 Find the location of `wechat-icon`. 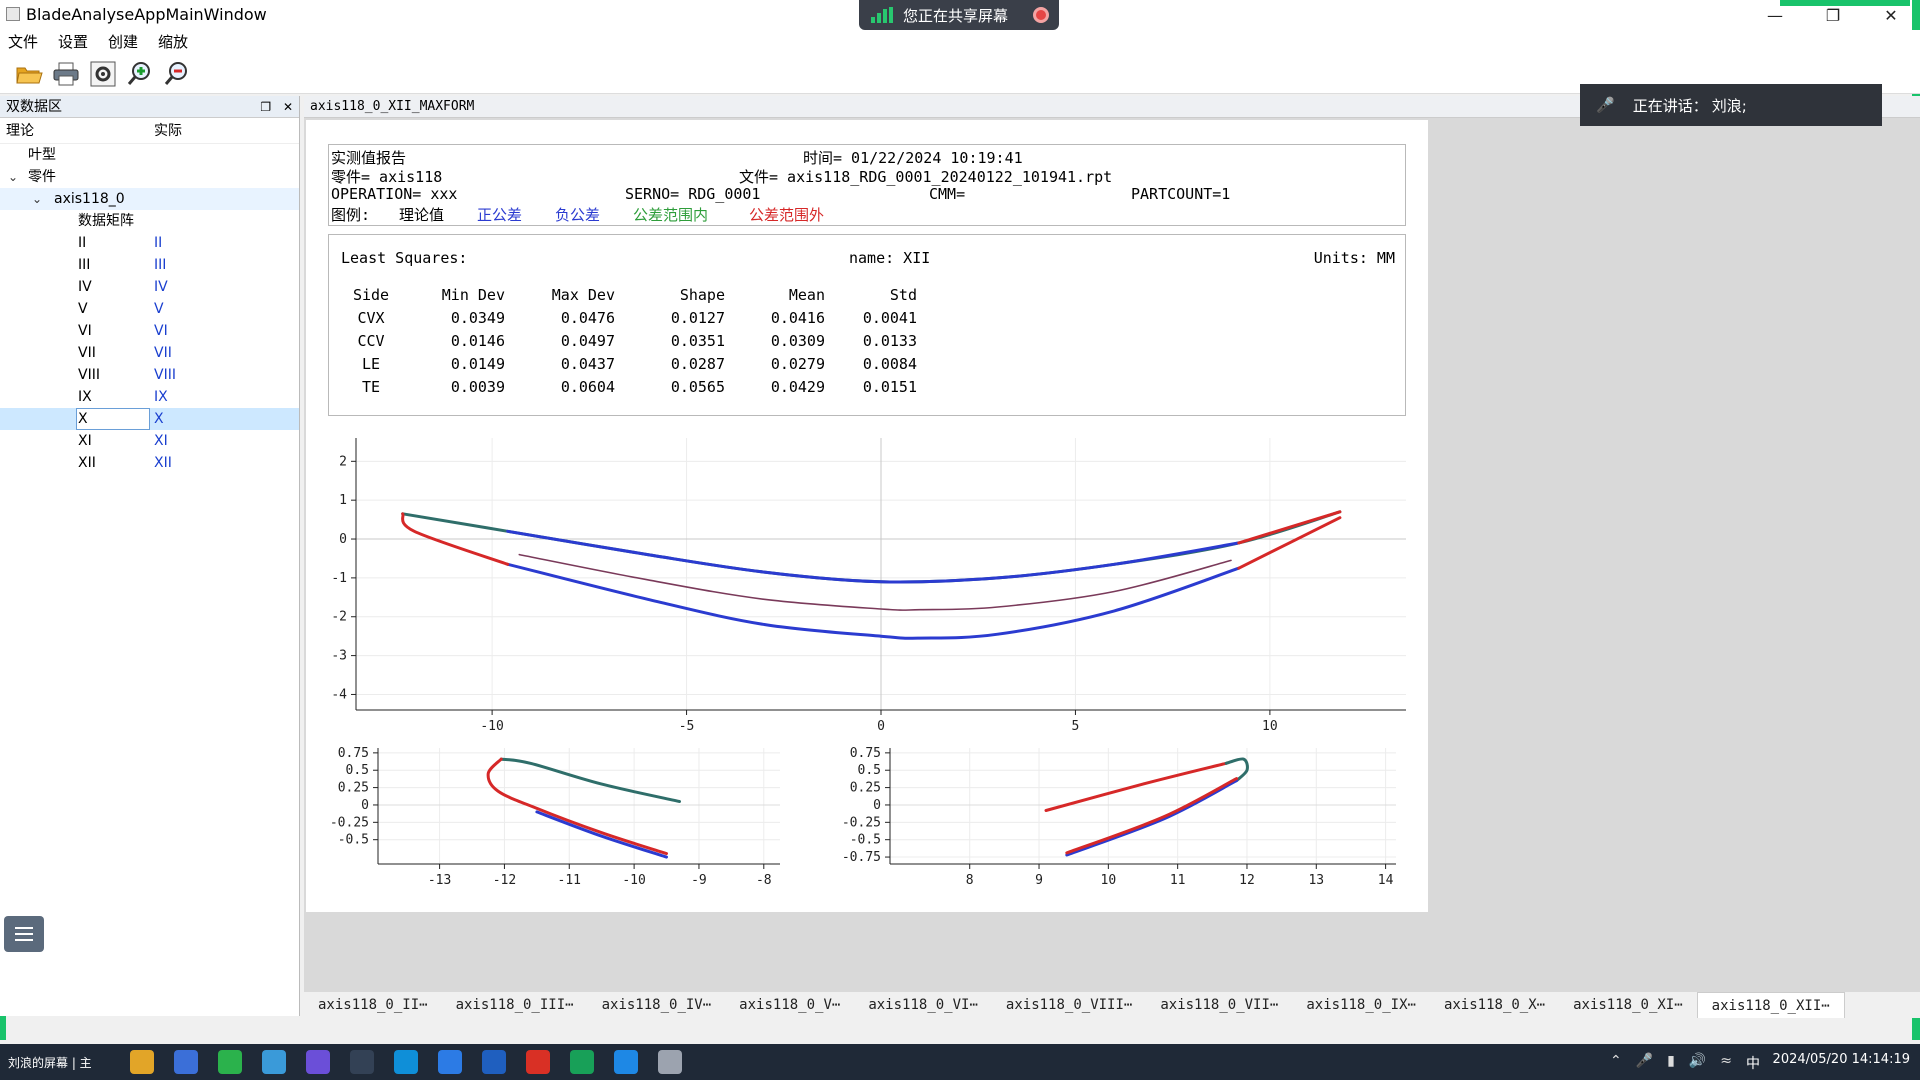

wechat-icon is located at coordinates (230, 1062).